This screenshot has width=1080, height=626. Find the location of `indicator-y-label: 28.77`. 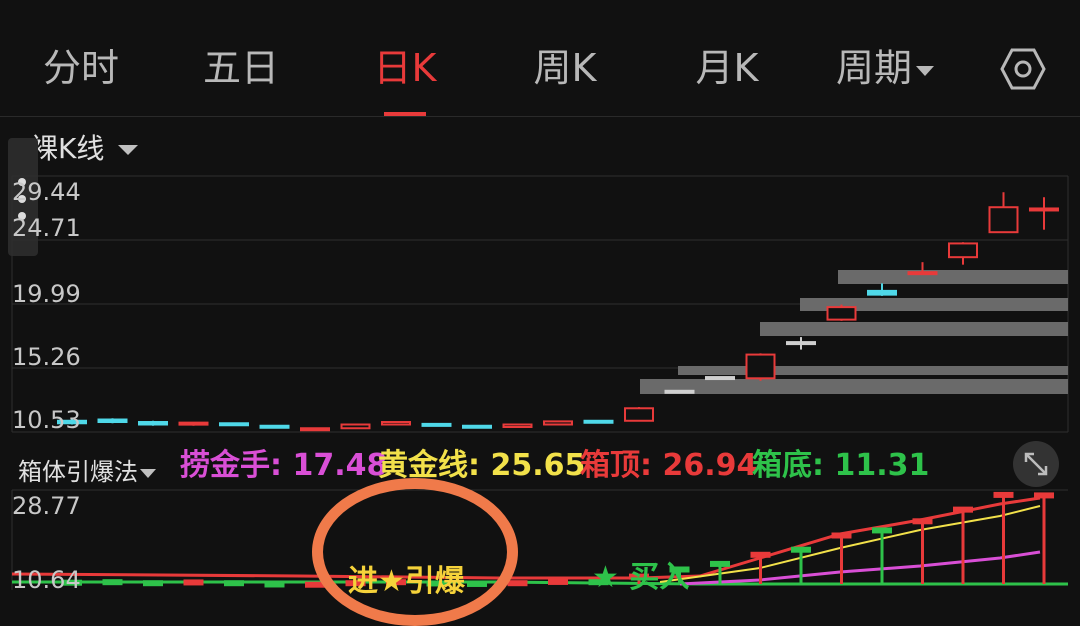

indicator-y-label: 28.77 is located at coordinates (46, 506).